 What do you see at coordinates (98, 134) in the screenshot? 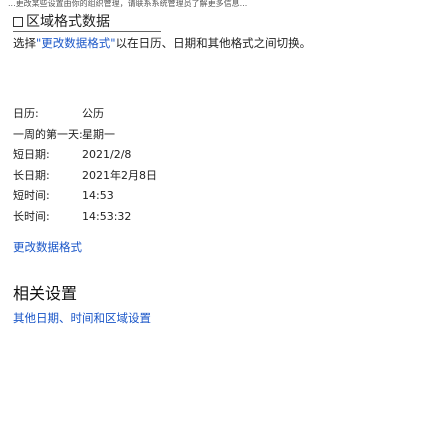
I see `info-value: 星期一` at bounding box center [98, 134].